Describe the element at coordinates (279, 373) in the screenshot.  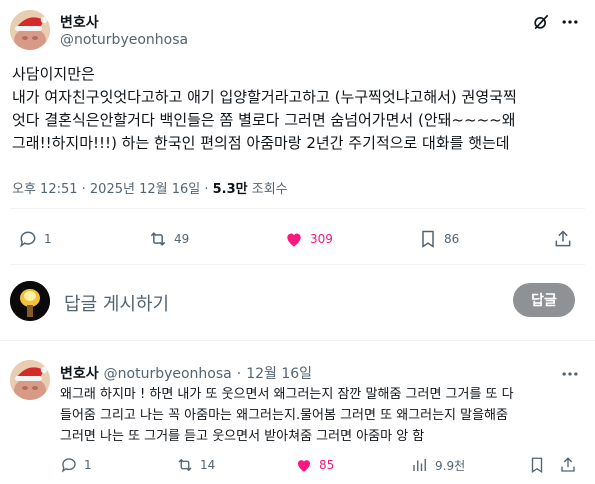
I see `reply-date: 12월 16일` at that location.